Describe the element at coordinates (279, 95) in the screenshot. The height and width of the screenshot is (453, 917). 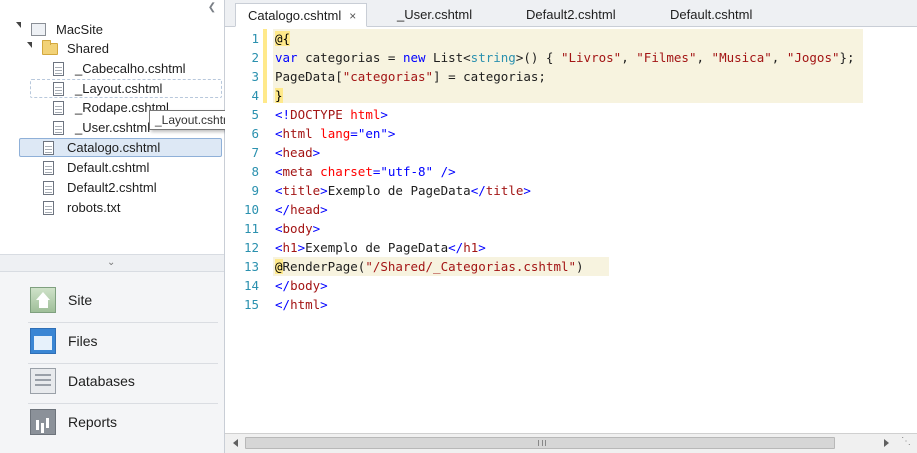
I see `code-line-4: }` at that location.